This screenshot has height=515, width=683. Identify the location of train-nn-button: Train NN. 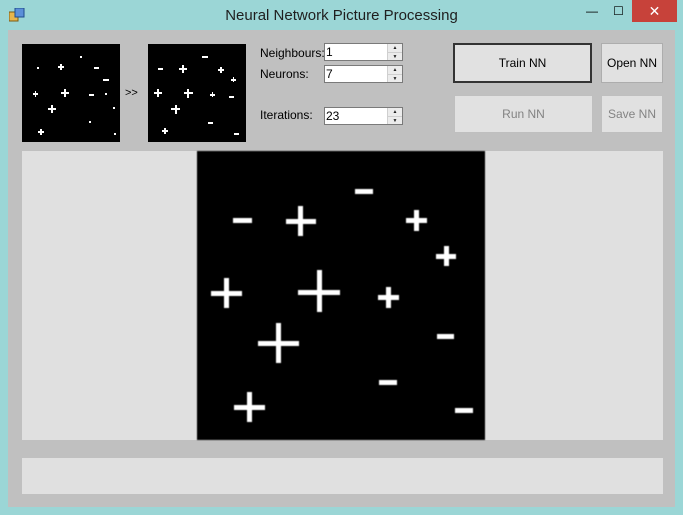
(522, 63).